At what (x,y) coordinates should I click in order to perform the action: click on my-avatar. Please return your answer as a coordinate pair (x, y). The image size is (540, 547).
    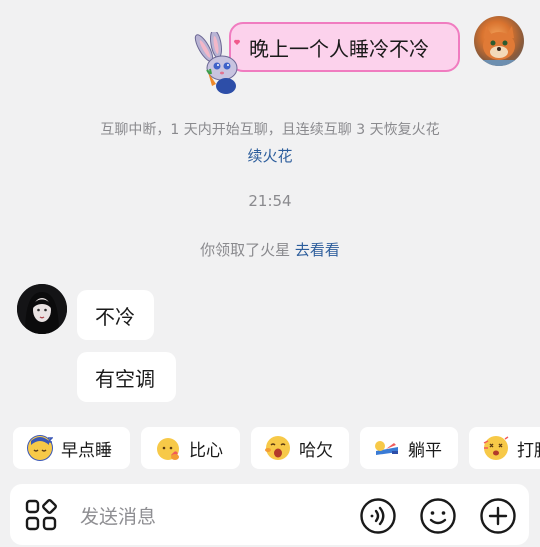
    Looking at the image, I should click on (499, 41).